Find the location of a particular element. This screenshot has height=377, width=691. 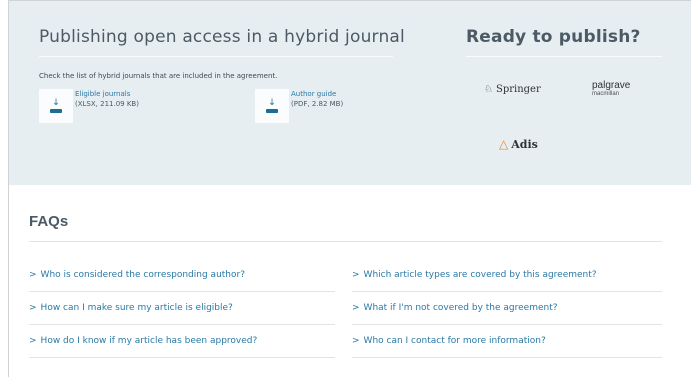

faq-question: Who can I contact for more information? is located at coordinates (454, 341).